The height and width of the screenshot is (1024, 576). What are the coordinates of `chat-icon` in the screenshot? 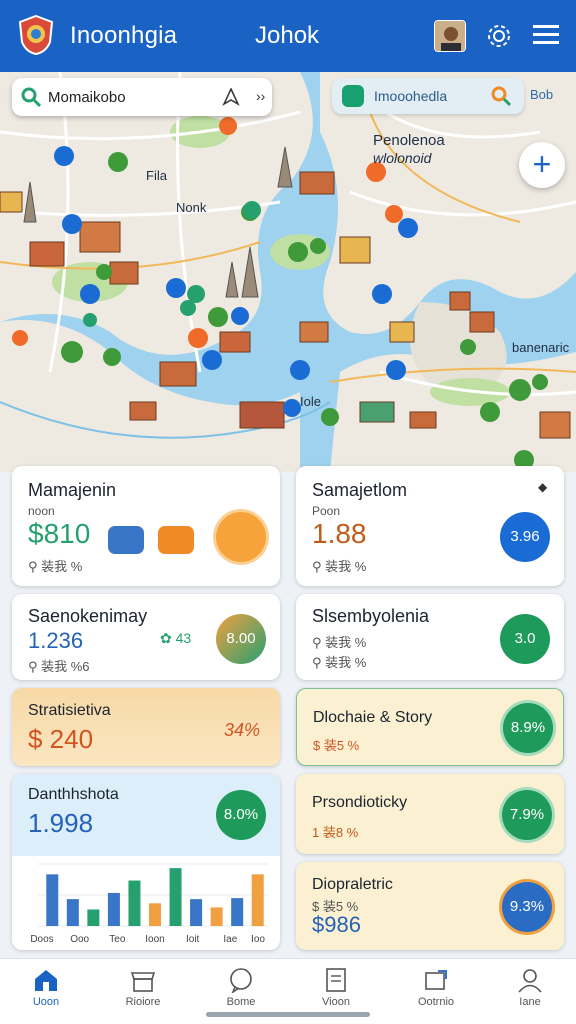 It's located at (241, 980).